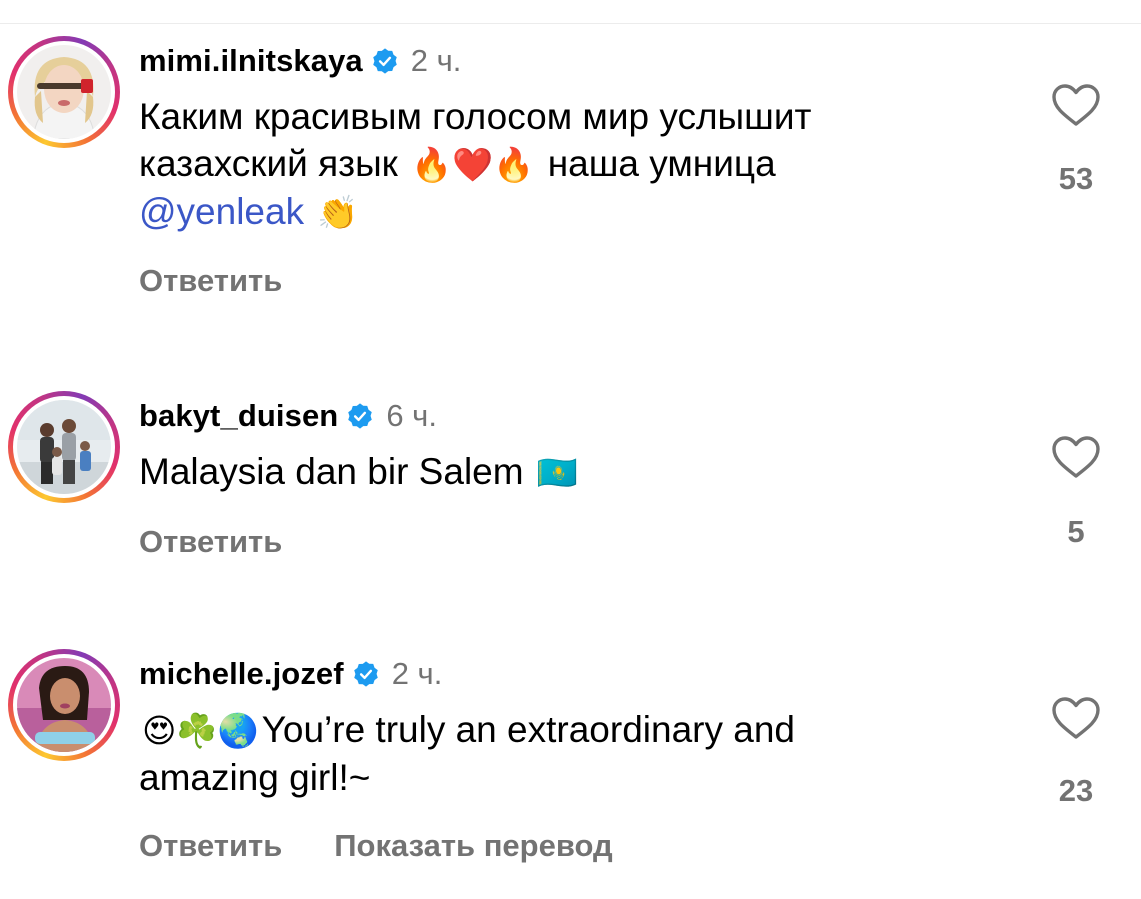 The width and height of the screenshot is (1141, 899). I want to click on comment-header: bakyt_duisen 6 ч., so click(288, 416).